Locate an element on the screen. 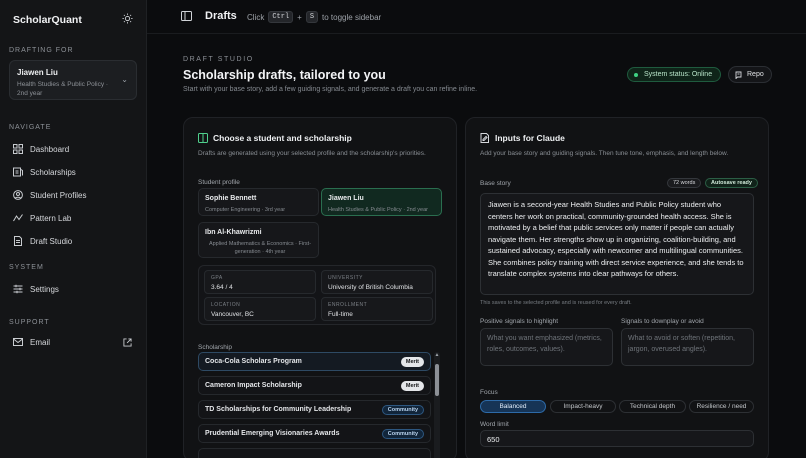 This screenshot has height=458, width=806. document-icon is located at coordinates (18, 241).